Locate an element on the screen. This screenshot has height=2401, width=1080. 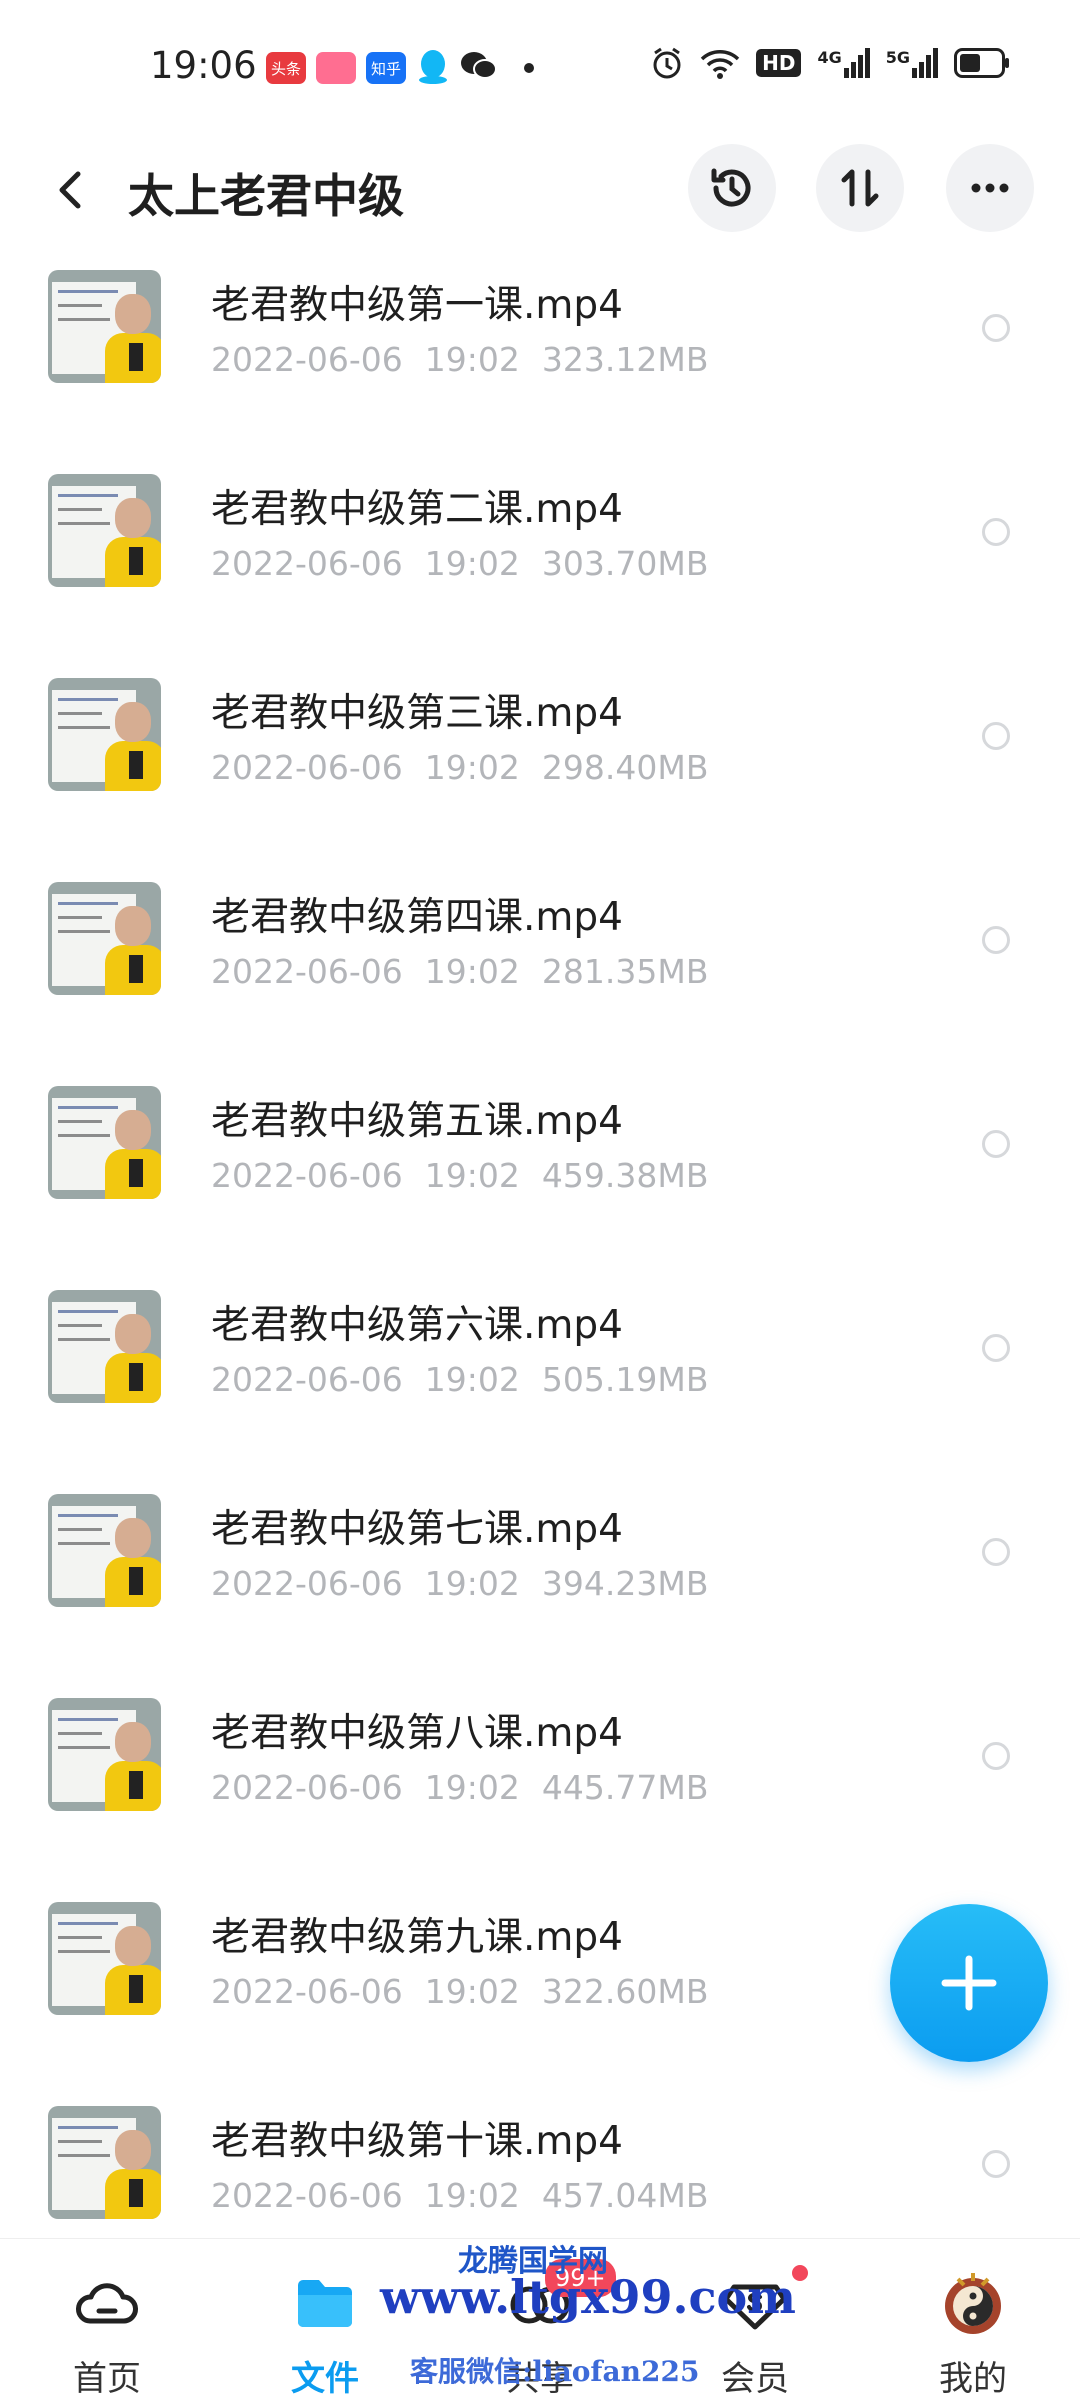
file-meta: 2022-06-06 19:02 505.19MB is located at coordinates (459, 1379).